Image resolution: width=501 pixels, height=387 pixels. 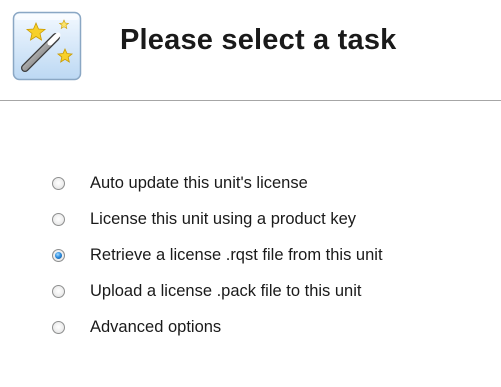 I want to click on option-license-product-key: License this unit using a product key, so click(x=217, y=219).